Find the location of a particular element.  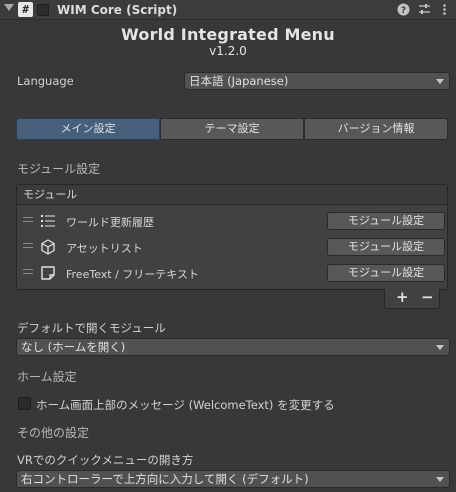

module-list-header: モジュール is located at coordinates (232, 195).